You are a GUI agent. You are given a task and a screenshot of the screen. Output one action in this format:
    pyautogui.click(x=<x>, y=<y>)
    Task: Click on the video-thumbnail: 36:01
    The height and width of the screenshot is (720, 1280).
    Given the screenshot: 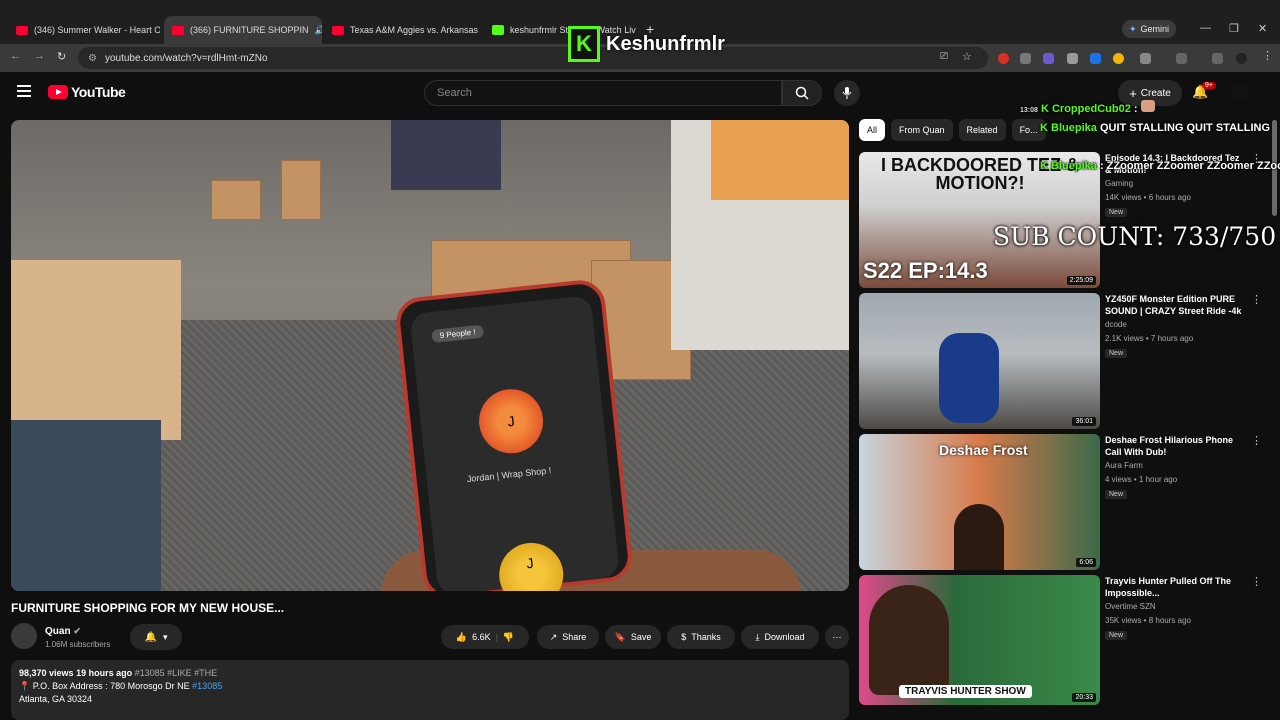 What is the action you would take?
    pyautogui.click(x=979, y=361)
    